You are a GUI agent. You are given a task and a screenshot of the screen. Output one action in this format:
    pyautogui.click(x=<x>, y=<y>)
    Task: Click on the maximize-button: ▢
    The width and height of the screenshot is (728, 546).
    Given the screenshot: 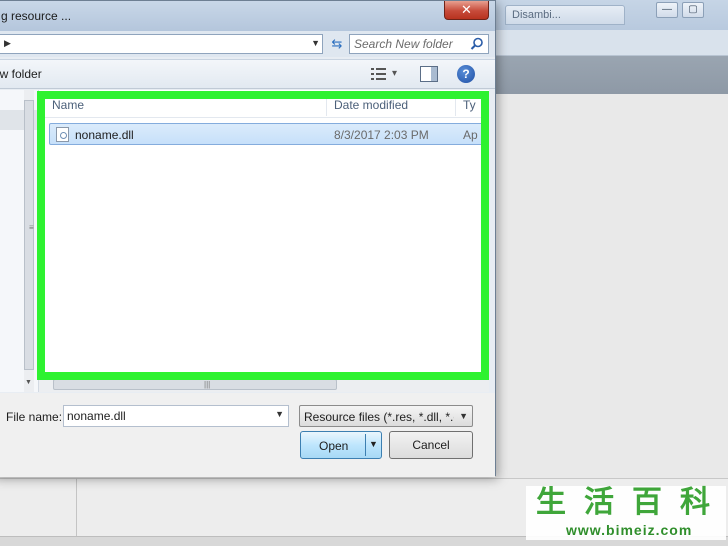 What is the action you would take?
    pyautogui.click(x=693, y=10)
    